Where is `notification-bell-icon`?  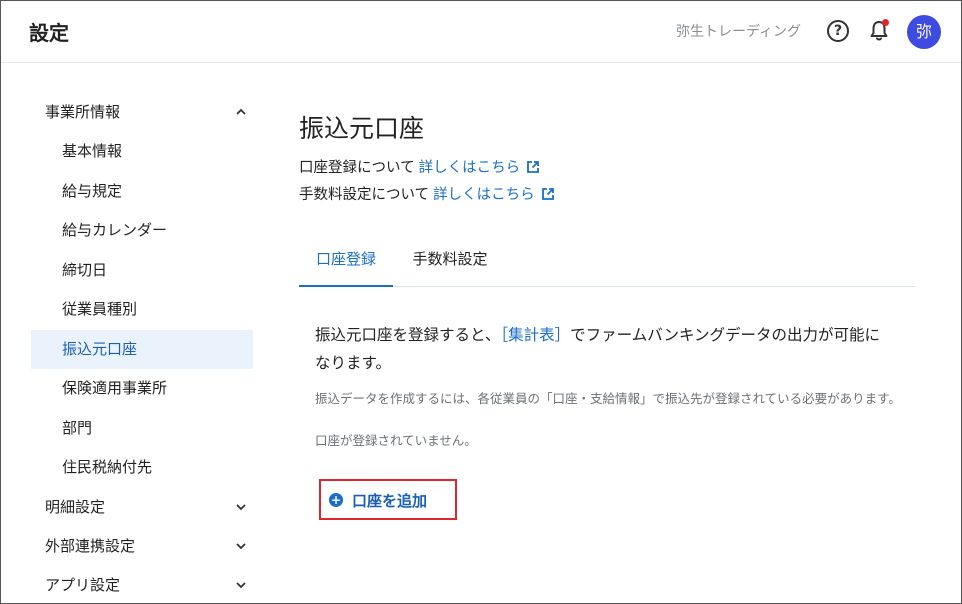
notification-bell-icon is located at coordinates (879, 31).